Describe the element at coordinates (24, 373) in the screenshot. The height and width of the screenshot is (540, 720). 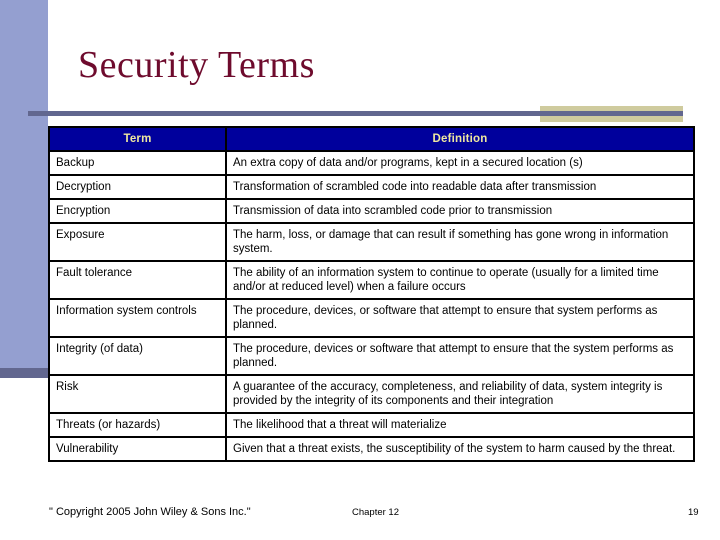
I see `left-decorative-band-foot` at that location.